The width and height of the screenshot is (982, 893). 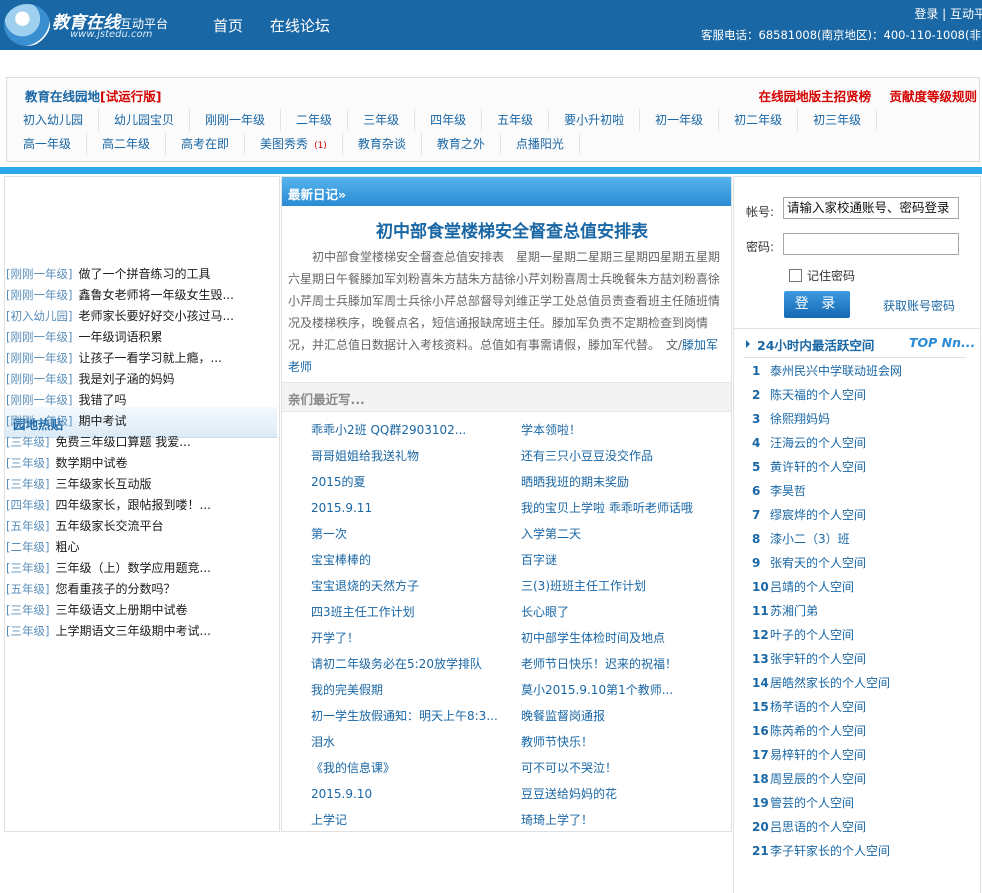 What do you see at coordinates (206, 144) in the screenshot?
I see `category-item: 高考在即` at bounding box center [206, 144].